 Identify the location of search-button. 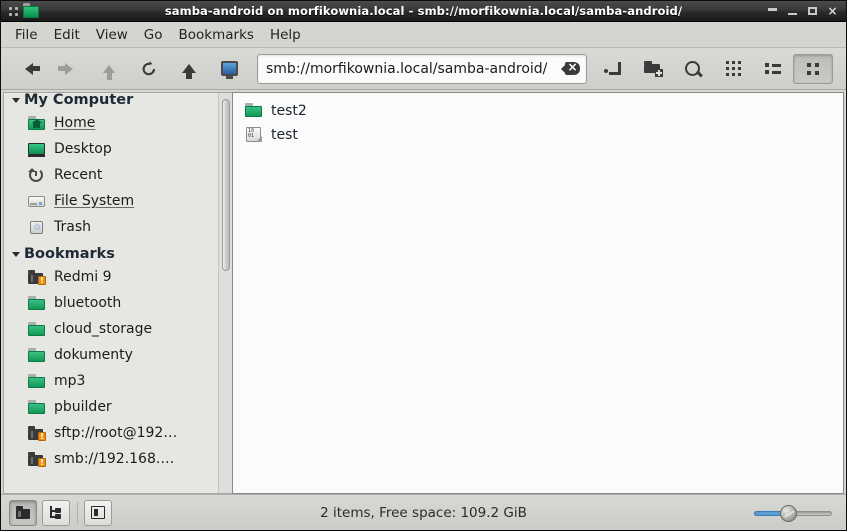
(693, 69).